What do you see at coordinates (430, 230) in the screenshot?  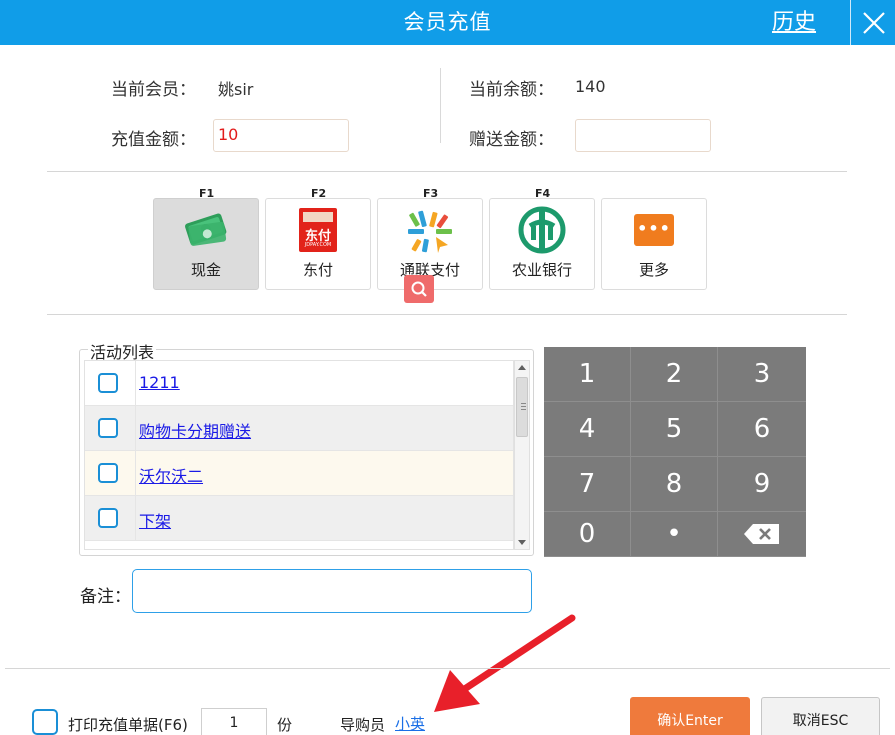 I see `allinpay-icon` at bounding box center [430, 230].